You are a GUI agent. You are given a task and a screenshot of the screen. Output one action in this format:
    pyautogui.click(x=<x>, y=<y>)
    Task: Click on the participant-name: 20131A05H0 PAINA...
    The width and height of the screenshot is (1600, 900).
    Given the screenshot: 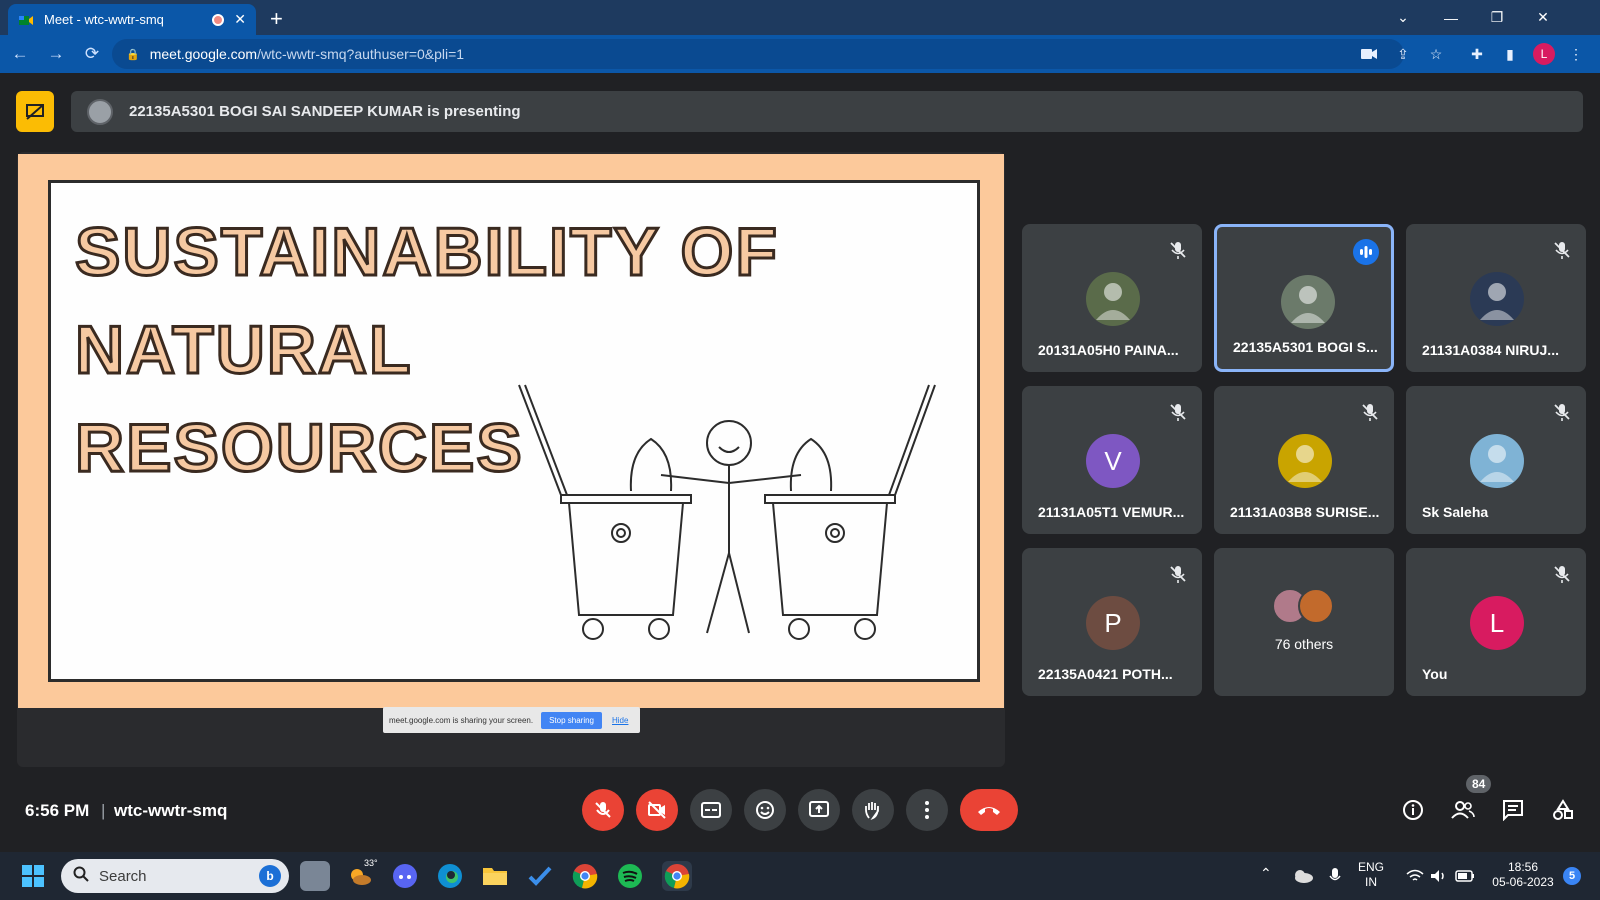 What is the action you would take?
    pyautogui.click(x=1108, y=350)
    